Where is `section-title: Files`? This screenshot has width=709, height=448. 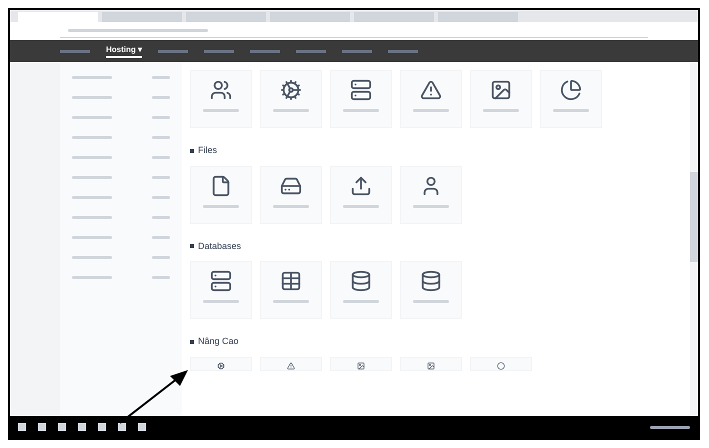 section-title: Files is located at coordinates (208, 150).